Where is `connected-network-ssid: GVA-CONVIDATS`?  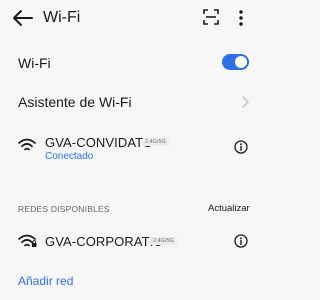 connected-network-ssid: GVA-CONVIDATS is located at coordinates (98, 142).